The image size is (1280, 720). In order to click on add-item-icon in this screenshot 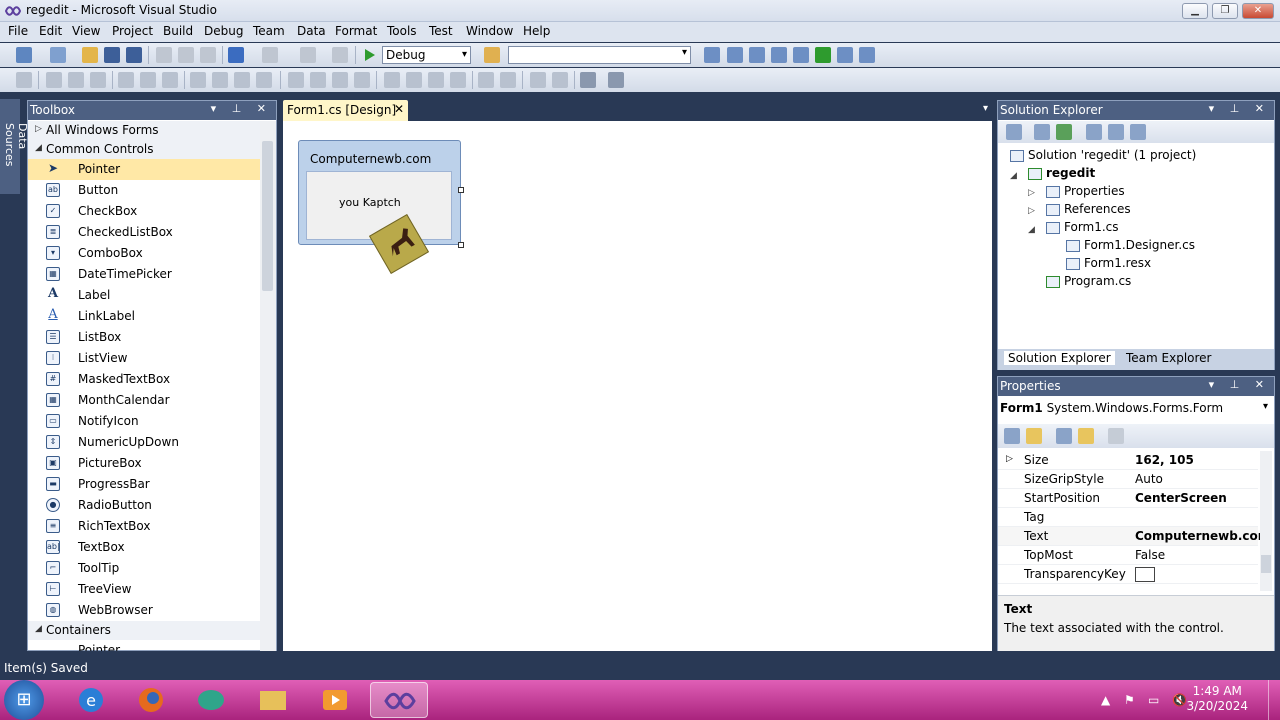, I will do `click(58, 55)`.